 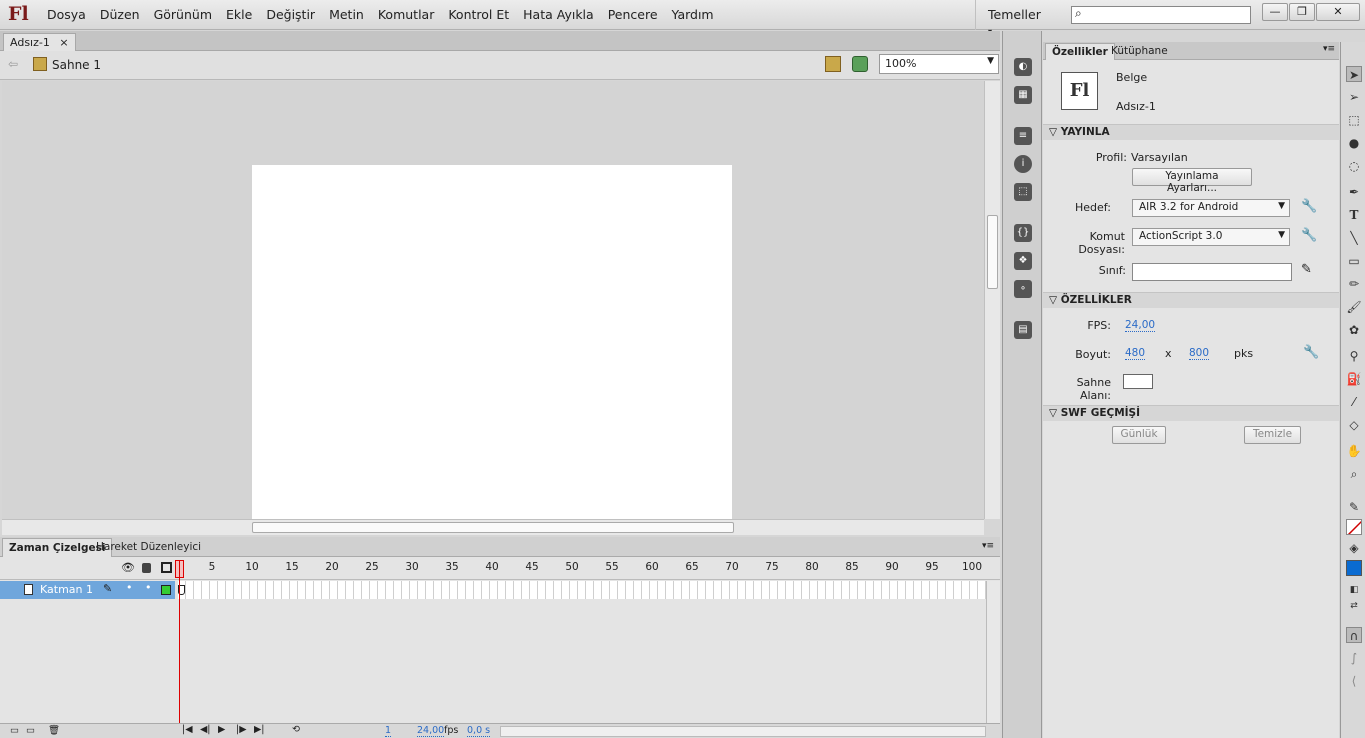 What do you see at coordinates (1354, 681) in the screenshot?
I see `straighten-icon: ⟨` at bounding box center [1354, 681].